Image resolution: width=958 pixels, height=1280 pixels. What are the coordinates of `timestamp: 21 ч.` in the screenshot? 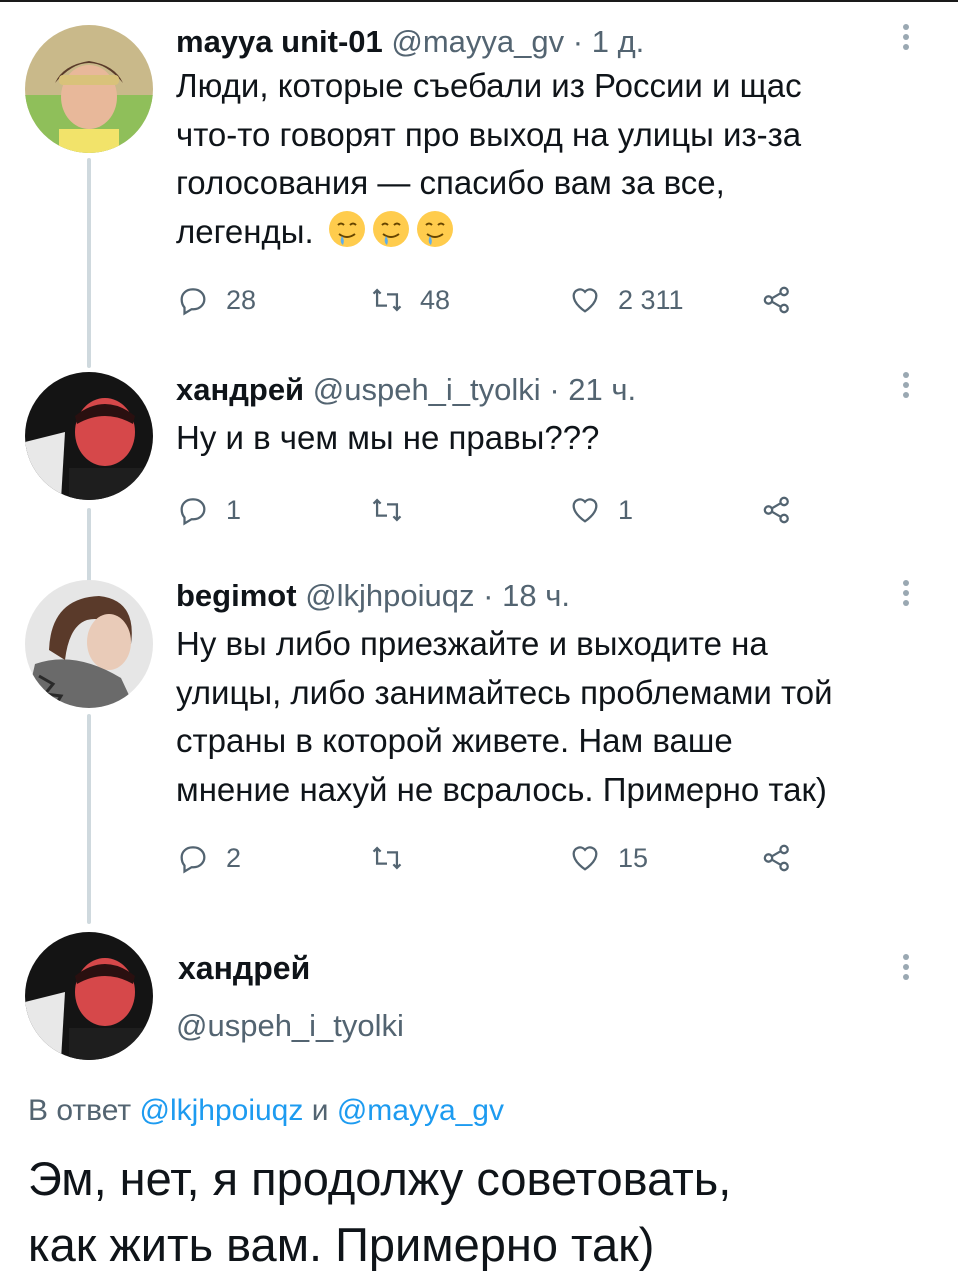 It's located at (602, 389).